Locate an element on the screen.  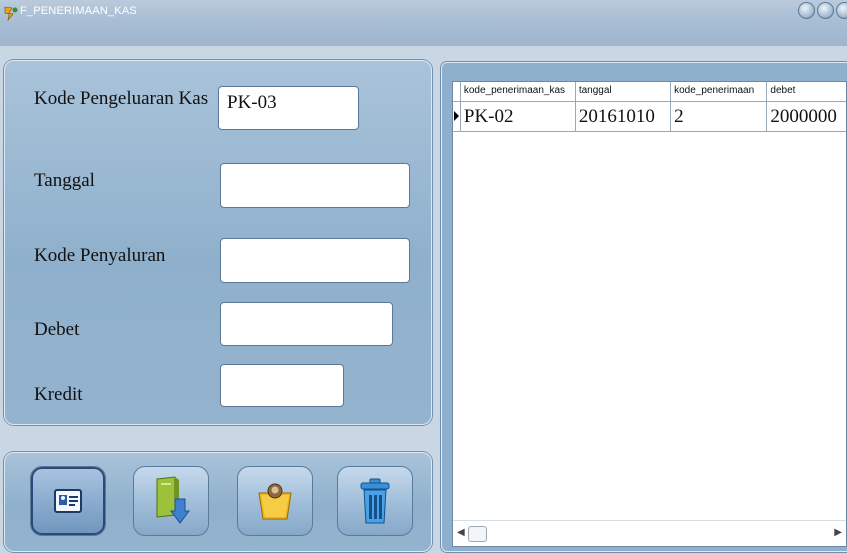
edit-folder-icon is located at coordinates (275, 501).